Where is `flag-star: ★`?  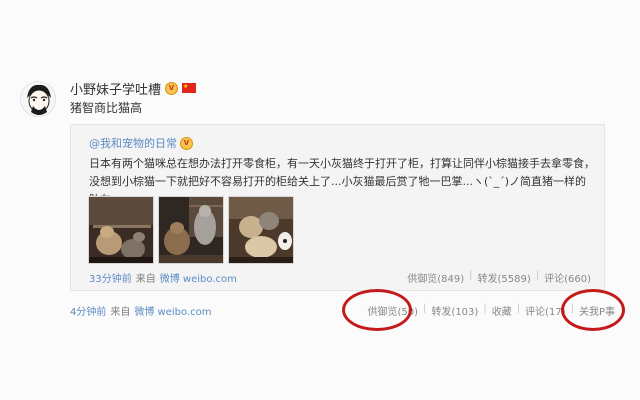 flag-star: ★ is located at coordinates (186, 86).